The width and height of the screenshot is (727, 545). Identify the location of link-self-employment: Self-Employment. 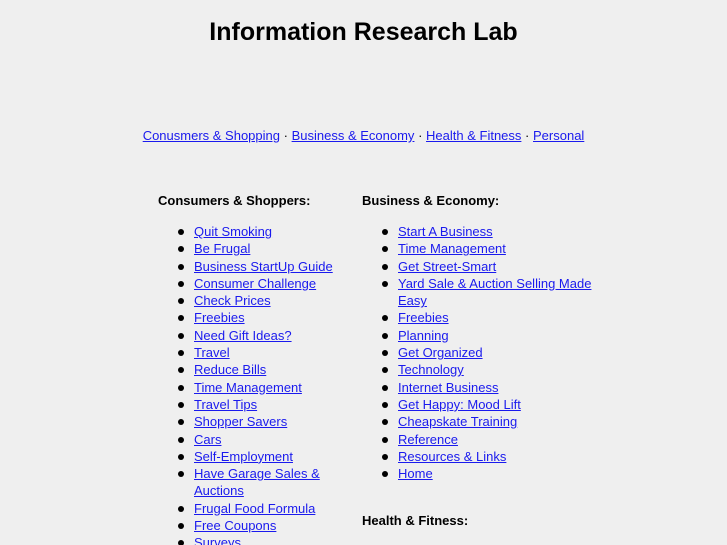
(243, 456).